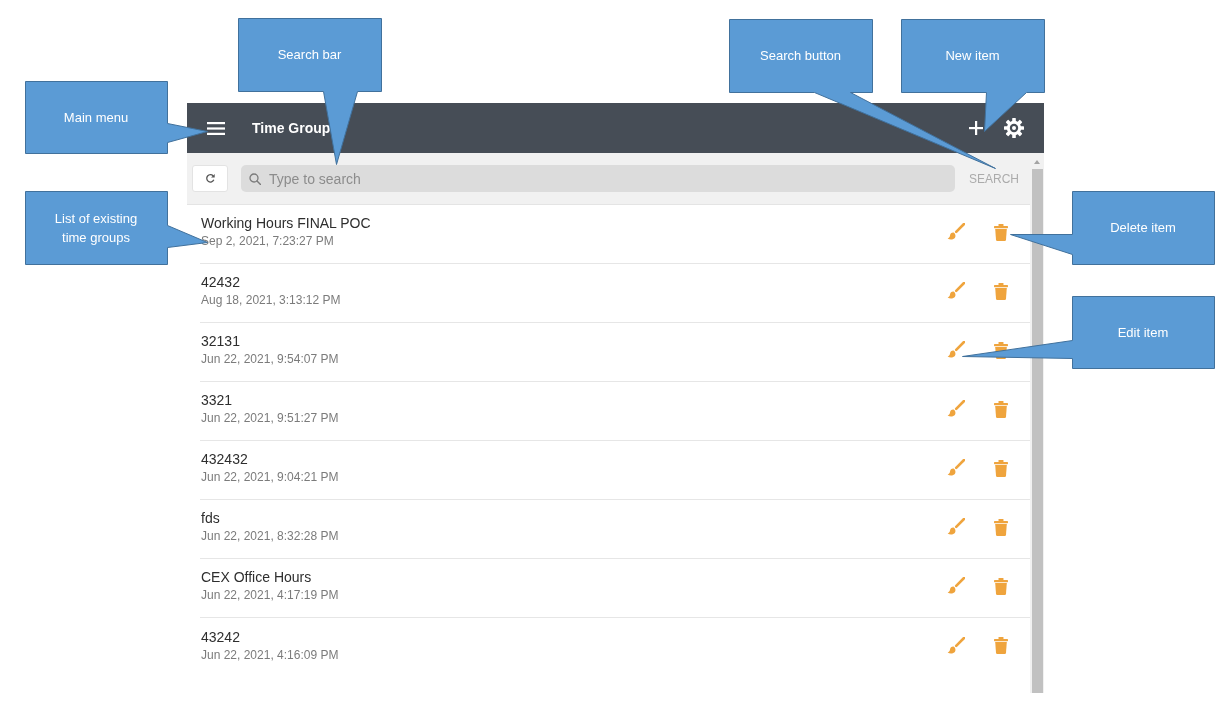 The height and width of the screenshot is (710, 1232). Describe the element at coordinates (255, 178) in the screenshot. I see `search-icon` at that location.